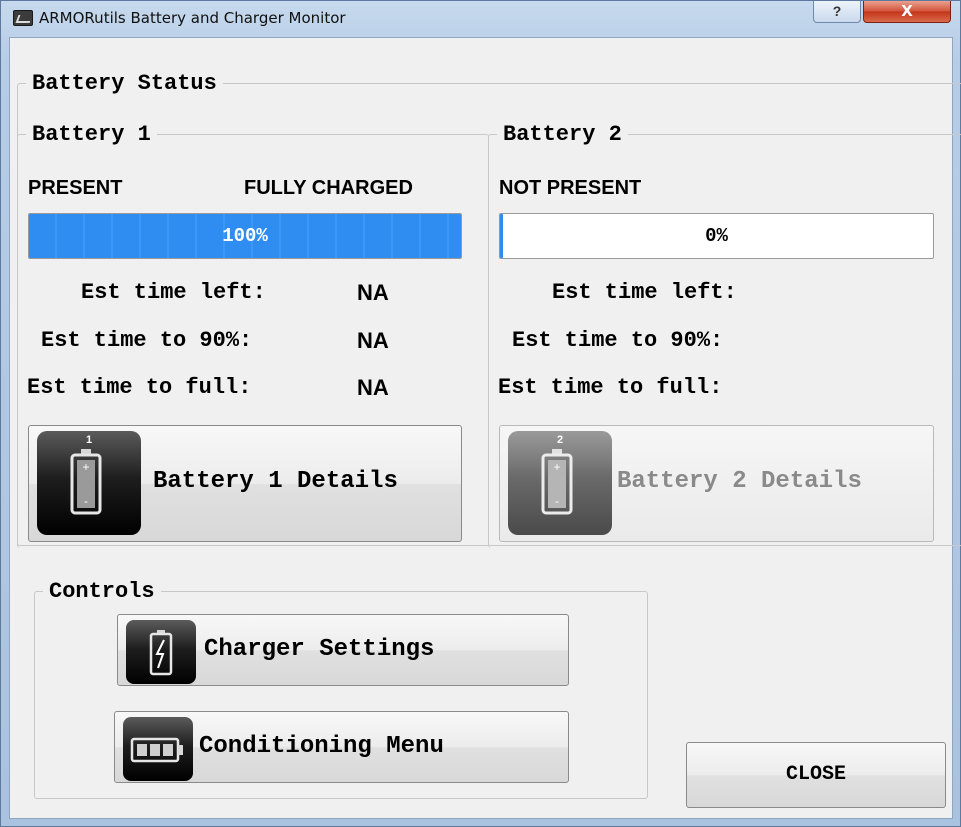 This screenshot has height=827, width=961. Describe the element at coordinates (124, 83) in the screenshot. I see `battery-status-legend: Battery Status` at that location.